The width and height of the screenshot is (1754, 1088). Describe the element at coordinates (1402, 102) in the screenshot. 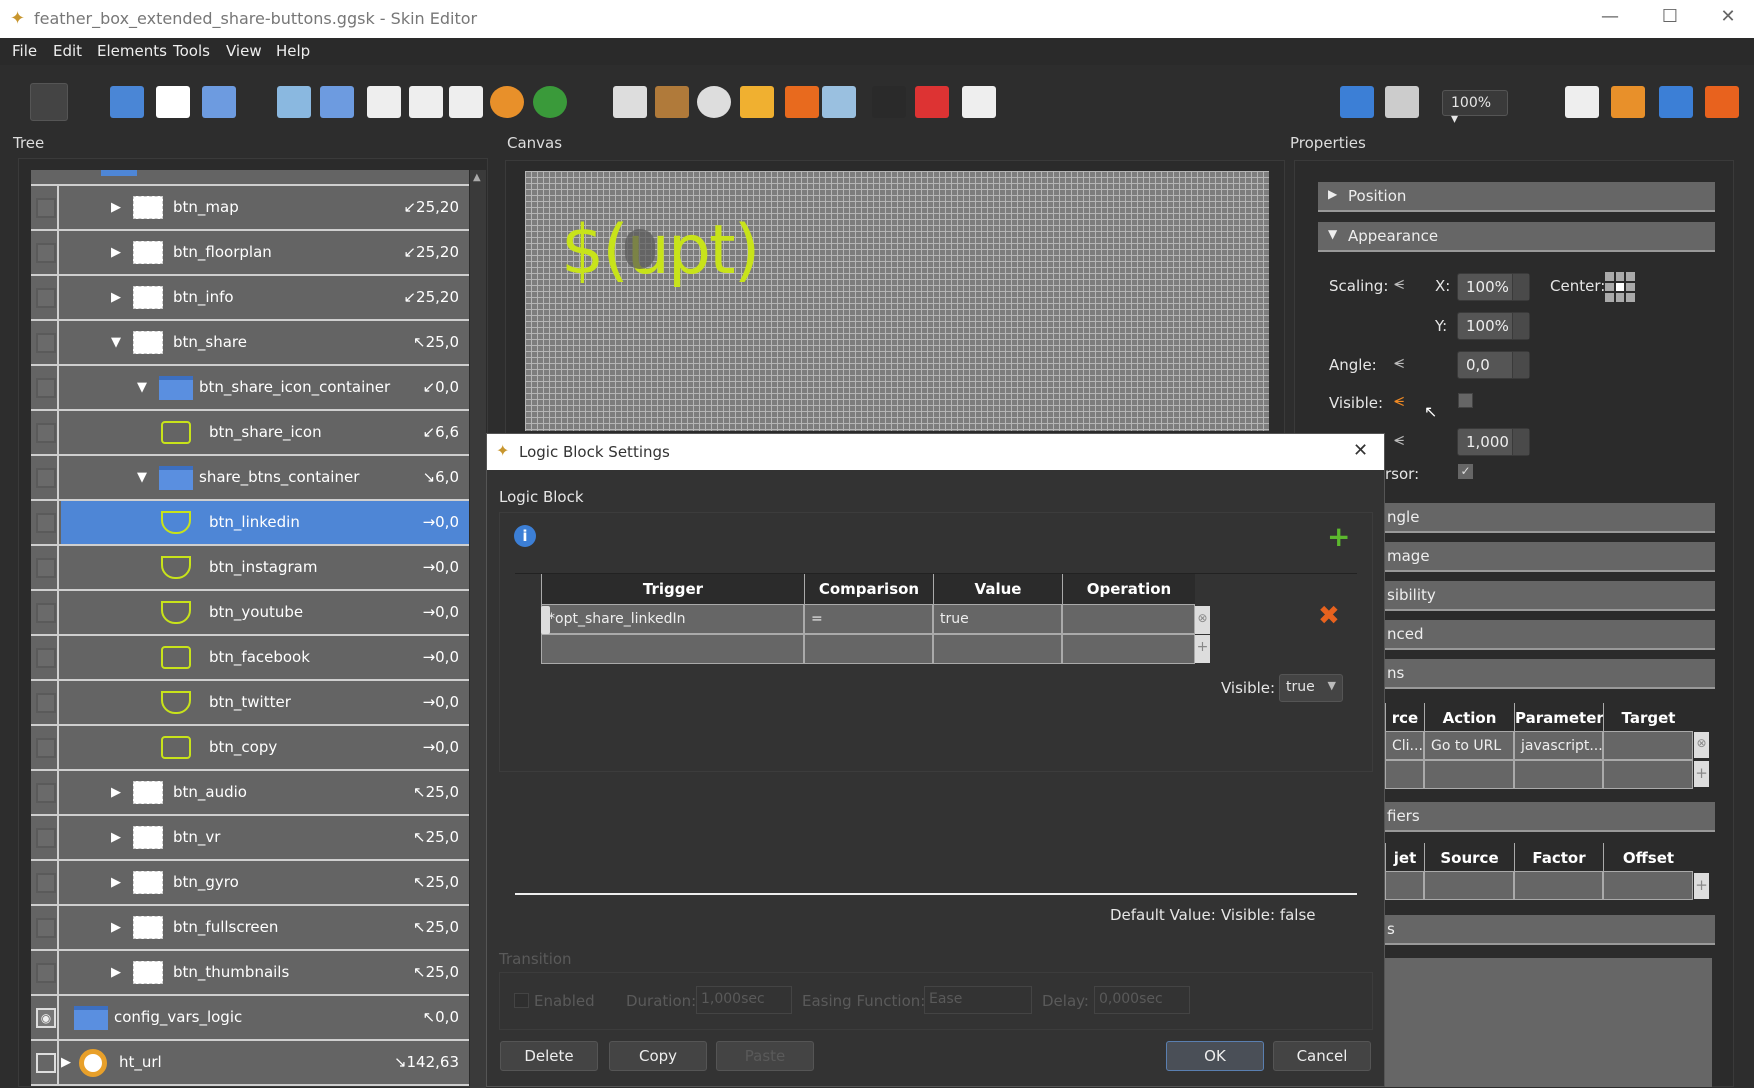

I see `zoom-icon` at that location.